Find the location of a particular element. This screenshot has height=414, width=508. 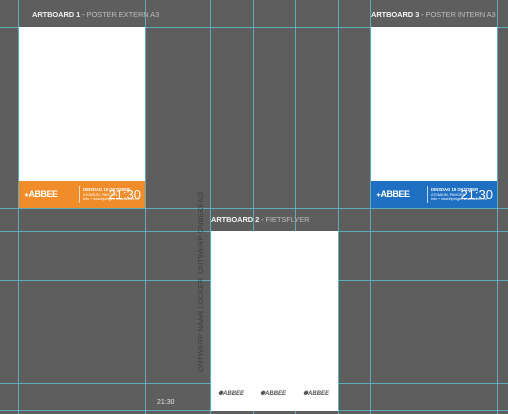

artboard-1-name: POSTER EXTERN A3 is located at coordinates (123, 14).